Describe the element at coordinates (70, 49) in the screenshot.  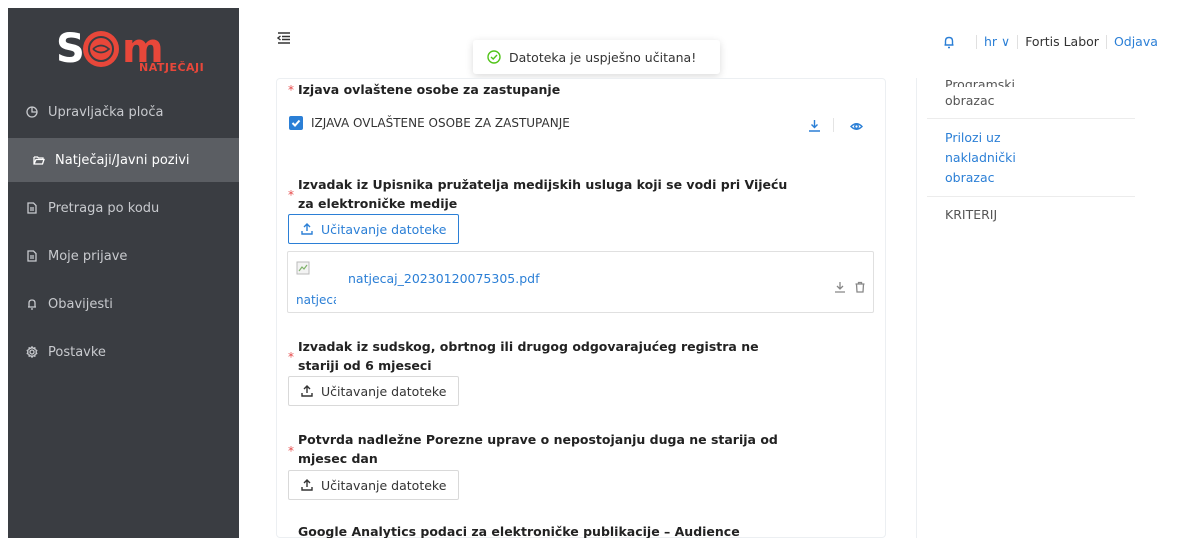
I see `svg-text: S` at that location.